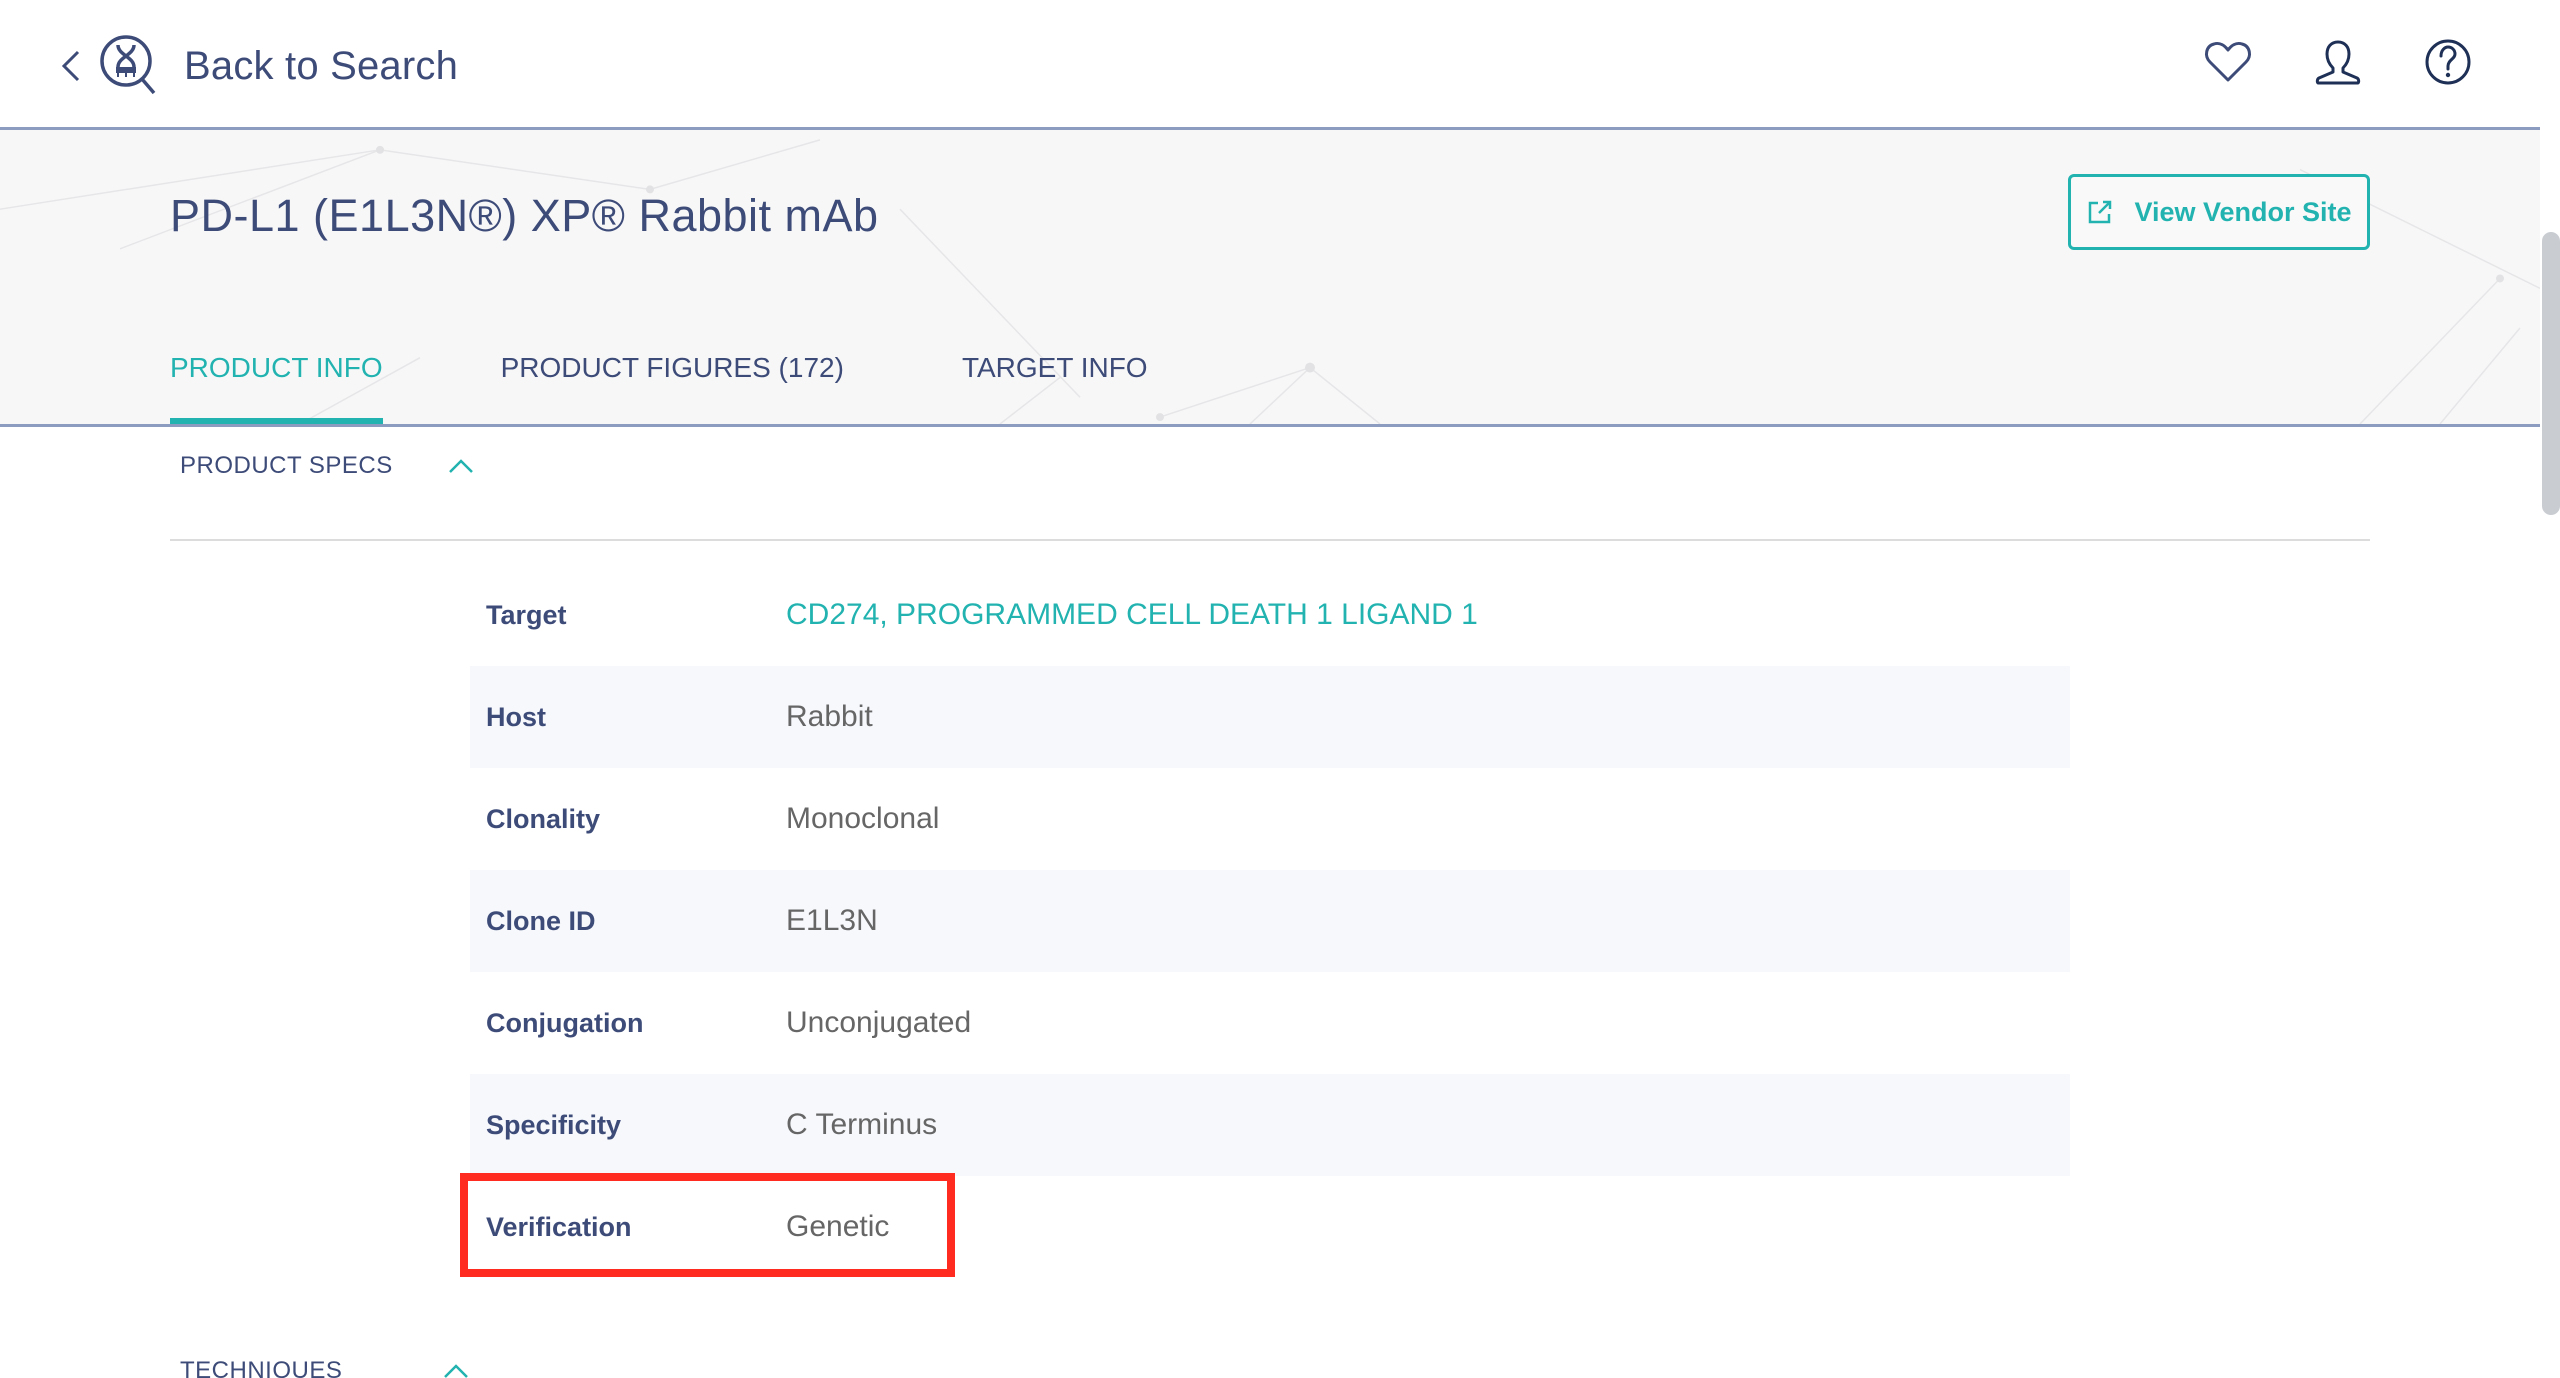 Image resolution: width=2560 pixels, height=1378 pixels. I want to click on back-to-search-label: Back to Search, so click(321, 65).